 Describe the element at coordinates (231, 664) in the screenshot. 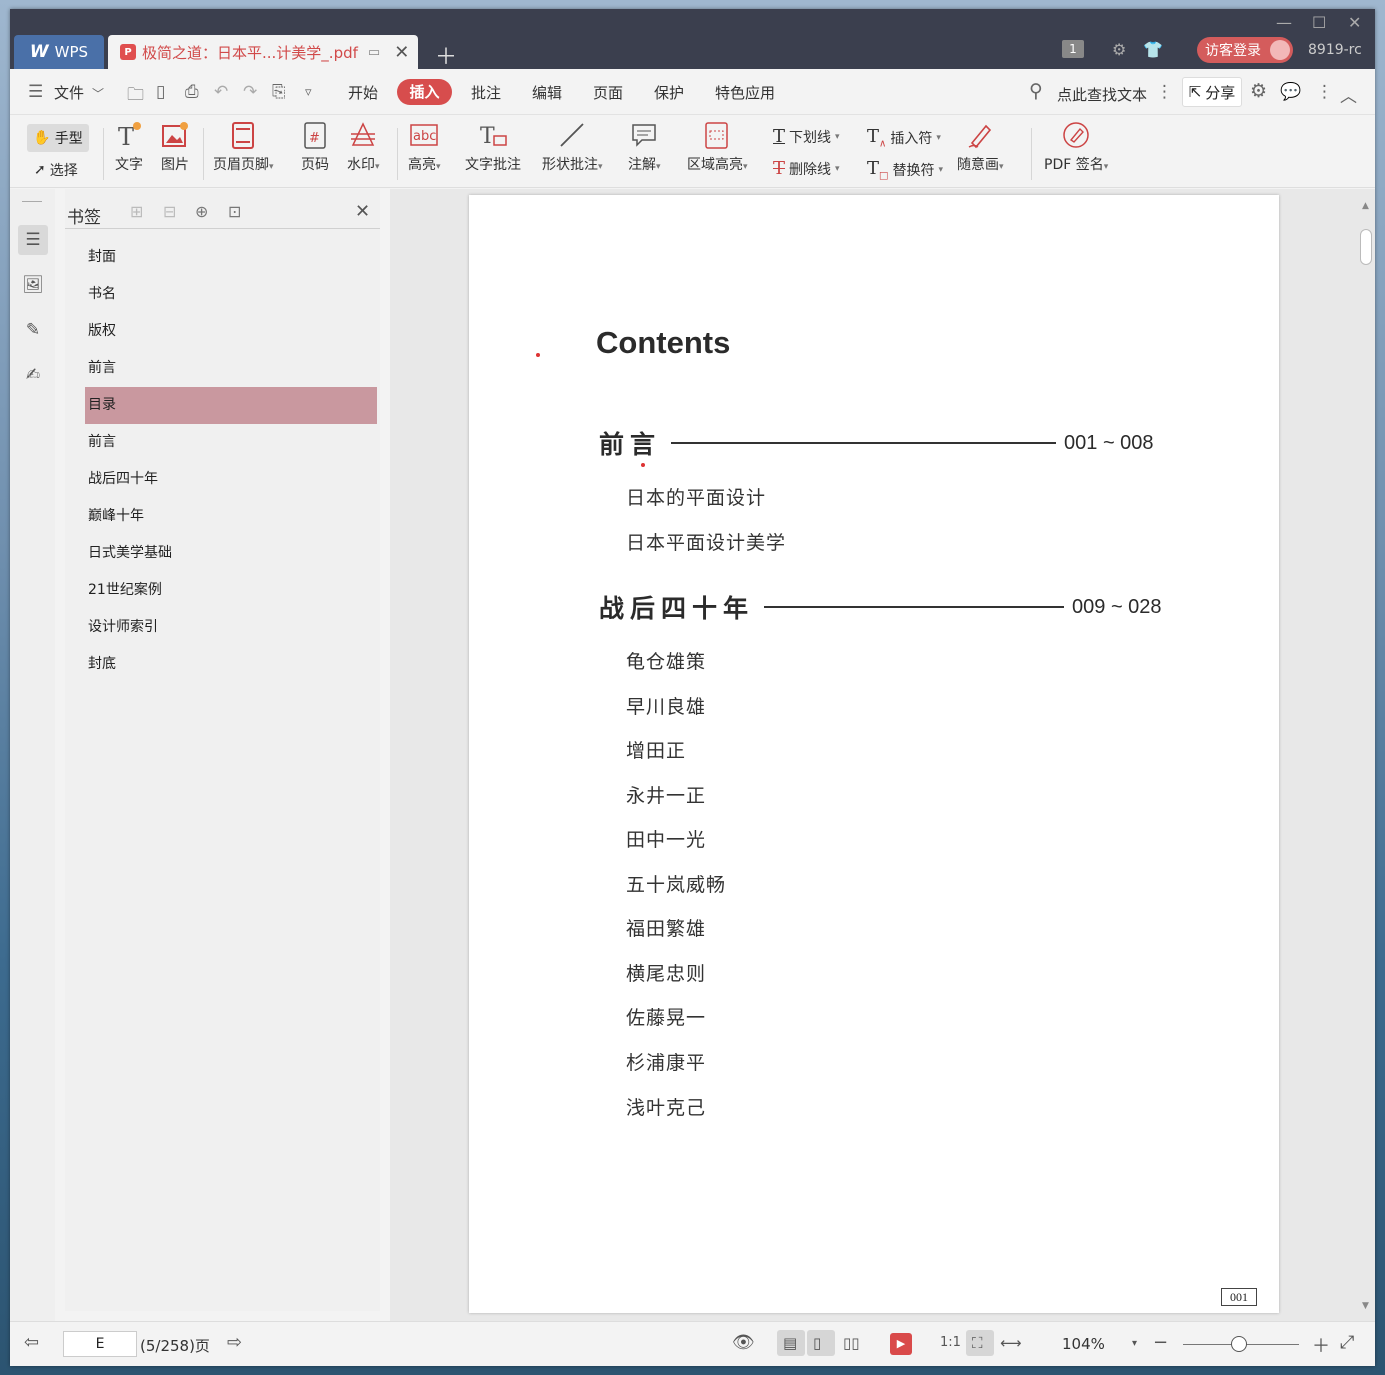

I see `bookmark-item: 封底` at that location.